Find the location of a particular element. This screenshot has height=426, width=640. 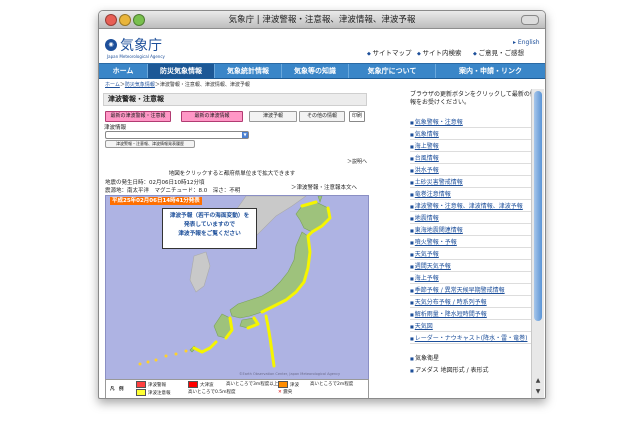

sitemap-link: サイトマップ is located at coordinates (389, 52).